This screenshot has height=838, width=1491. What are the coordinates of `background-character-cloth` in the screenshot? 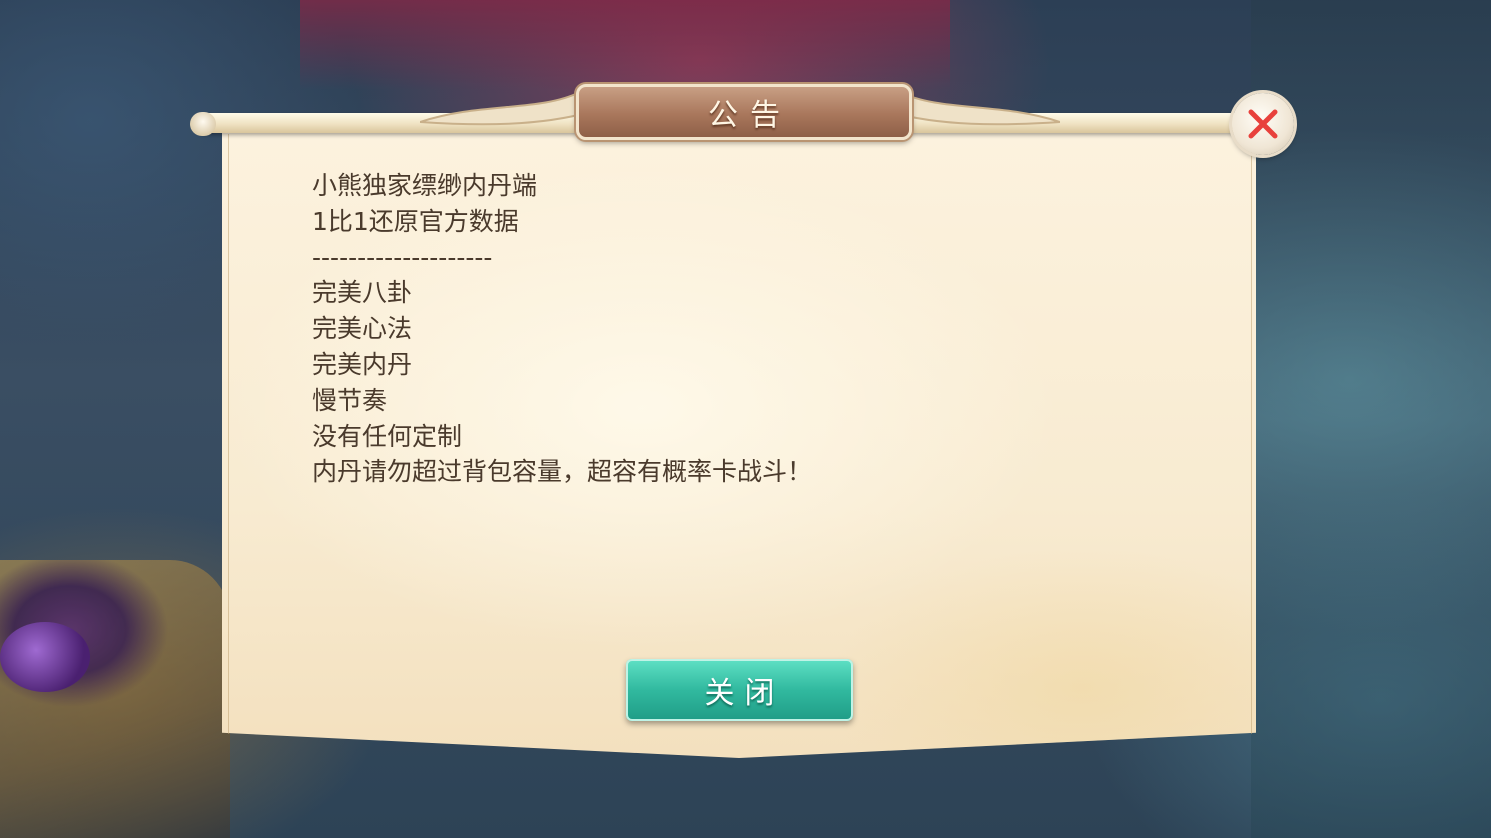 It's located at (625, 45).